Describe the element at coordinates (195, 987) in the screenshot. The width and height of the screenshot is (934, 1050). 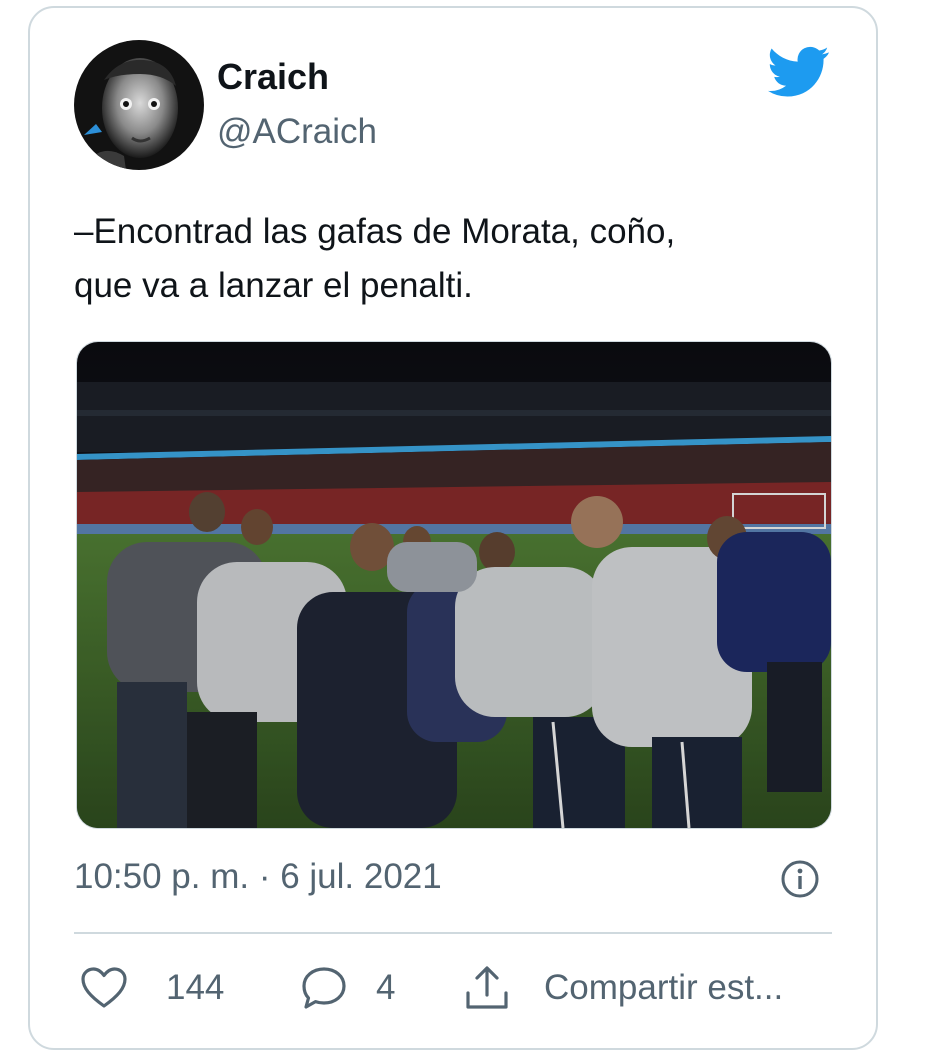
I see `like-count: 144` at that location.